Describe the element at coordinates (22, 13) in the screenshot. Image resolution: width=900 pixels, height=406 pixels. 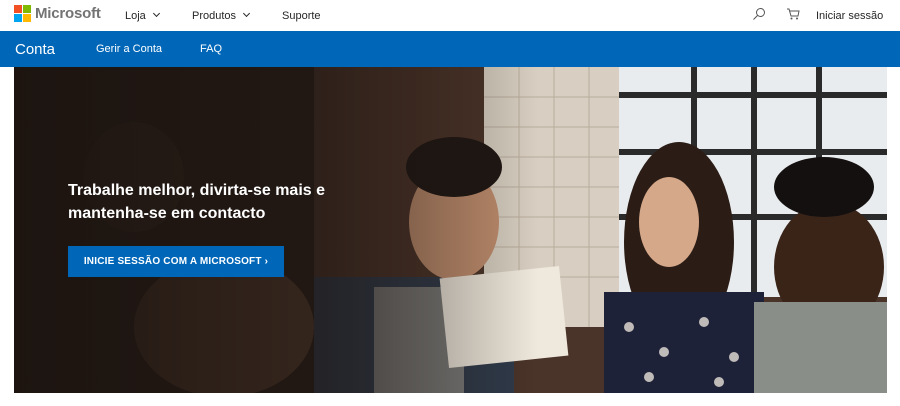
I see `windows-grid-icon` at that location.